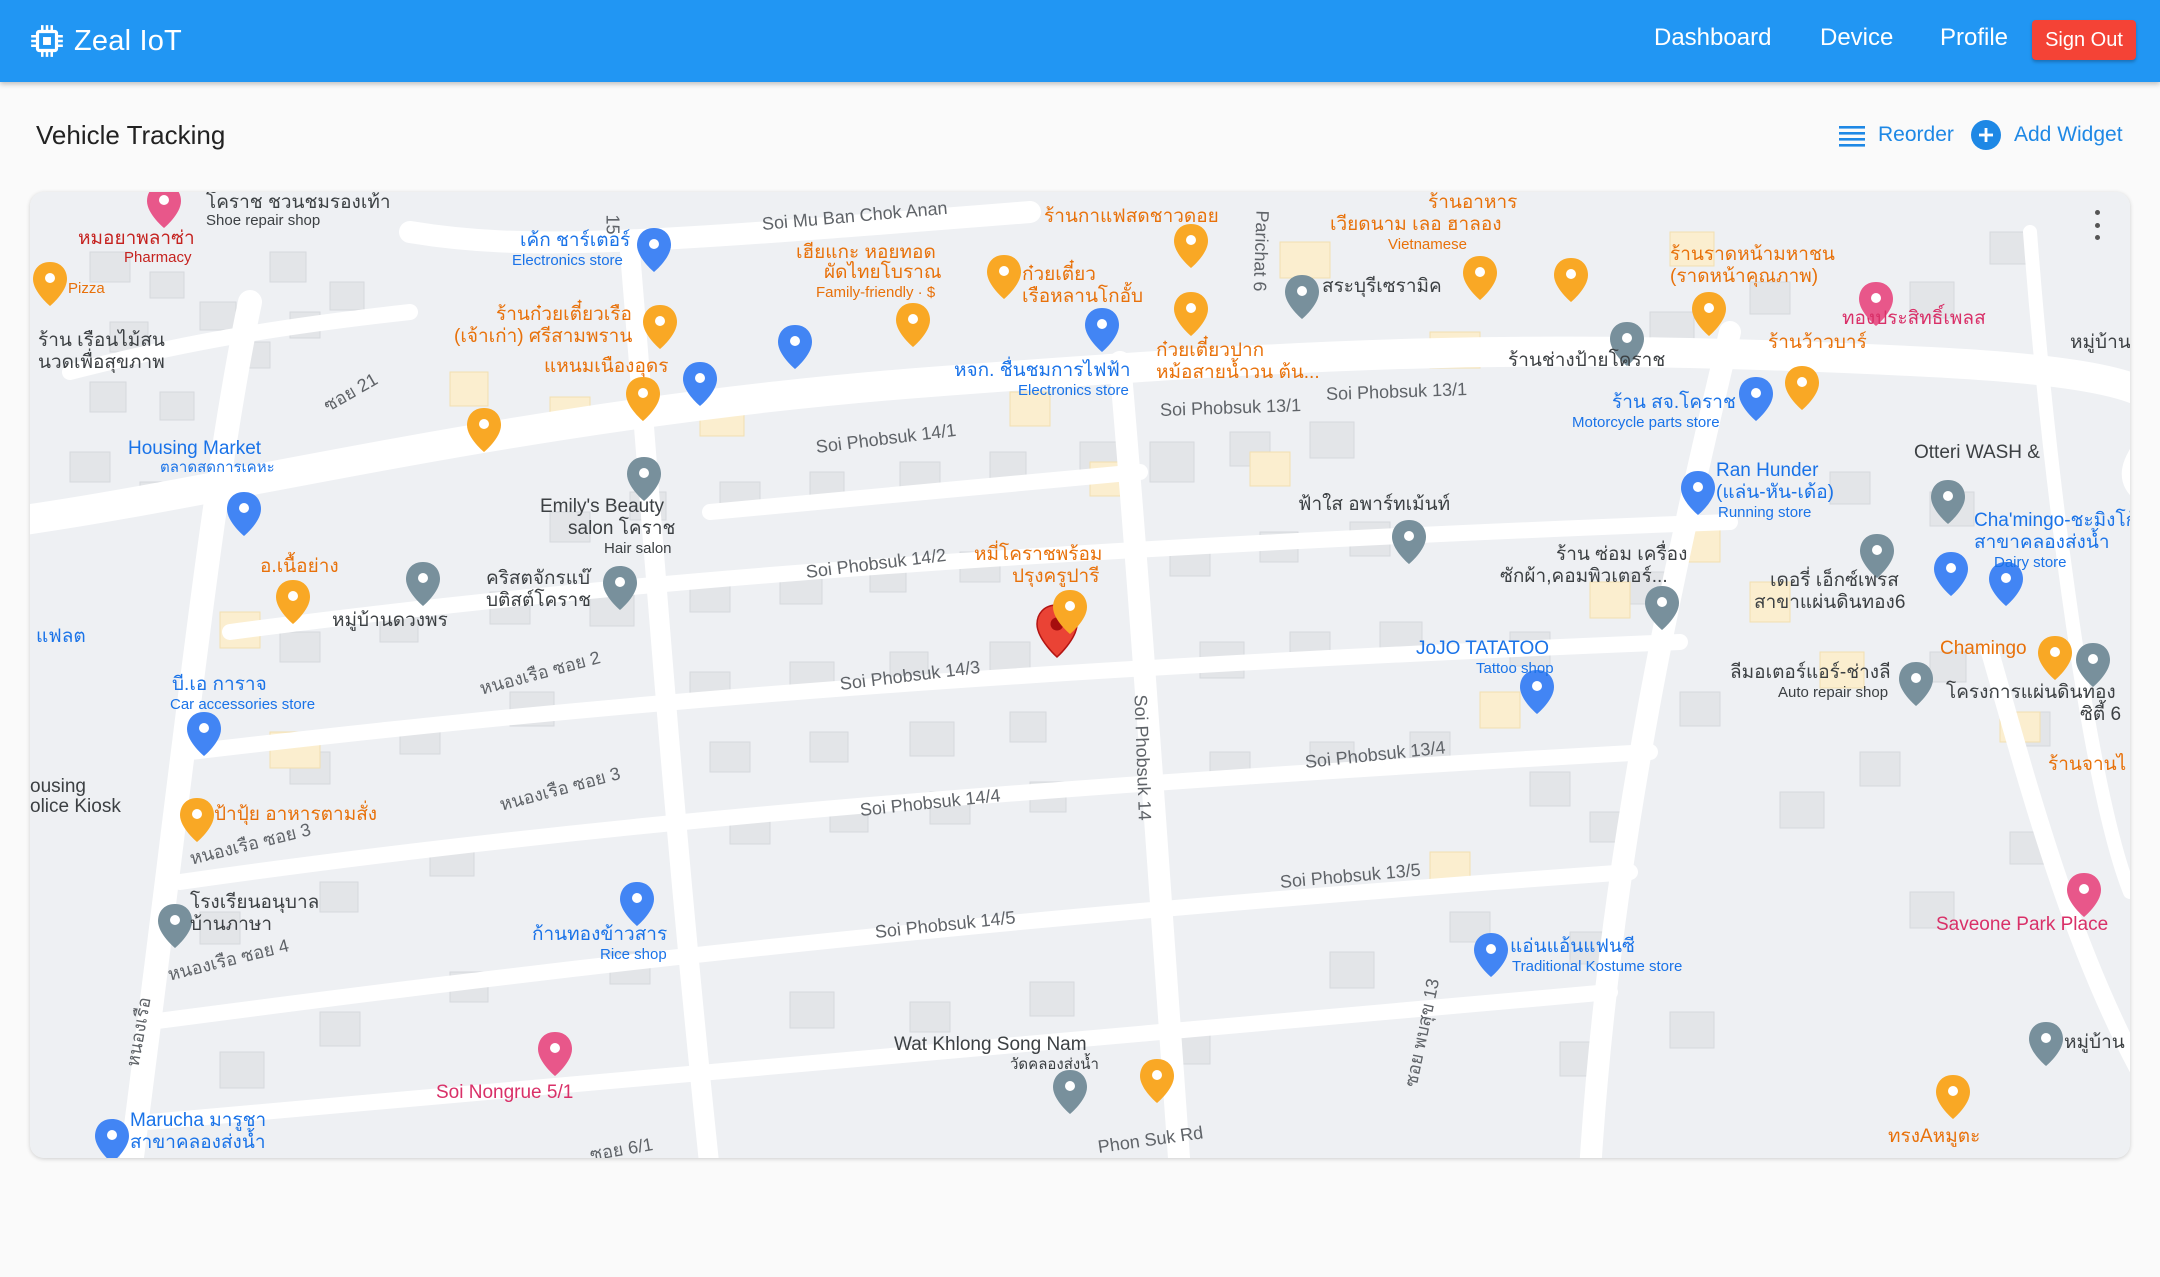 The image size is (2160, 1277). What do you see at coordinates (2022, 924) in the screenshot?
I see `place-label: Saveone Park Place` at bounding box center [2022, 924].